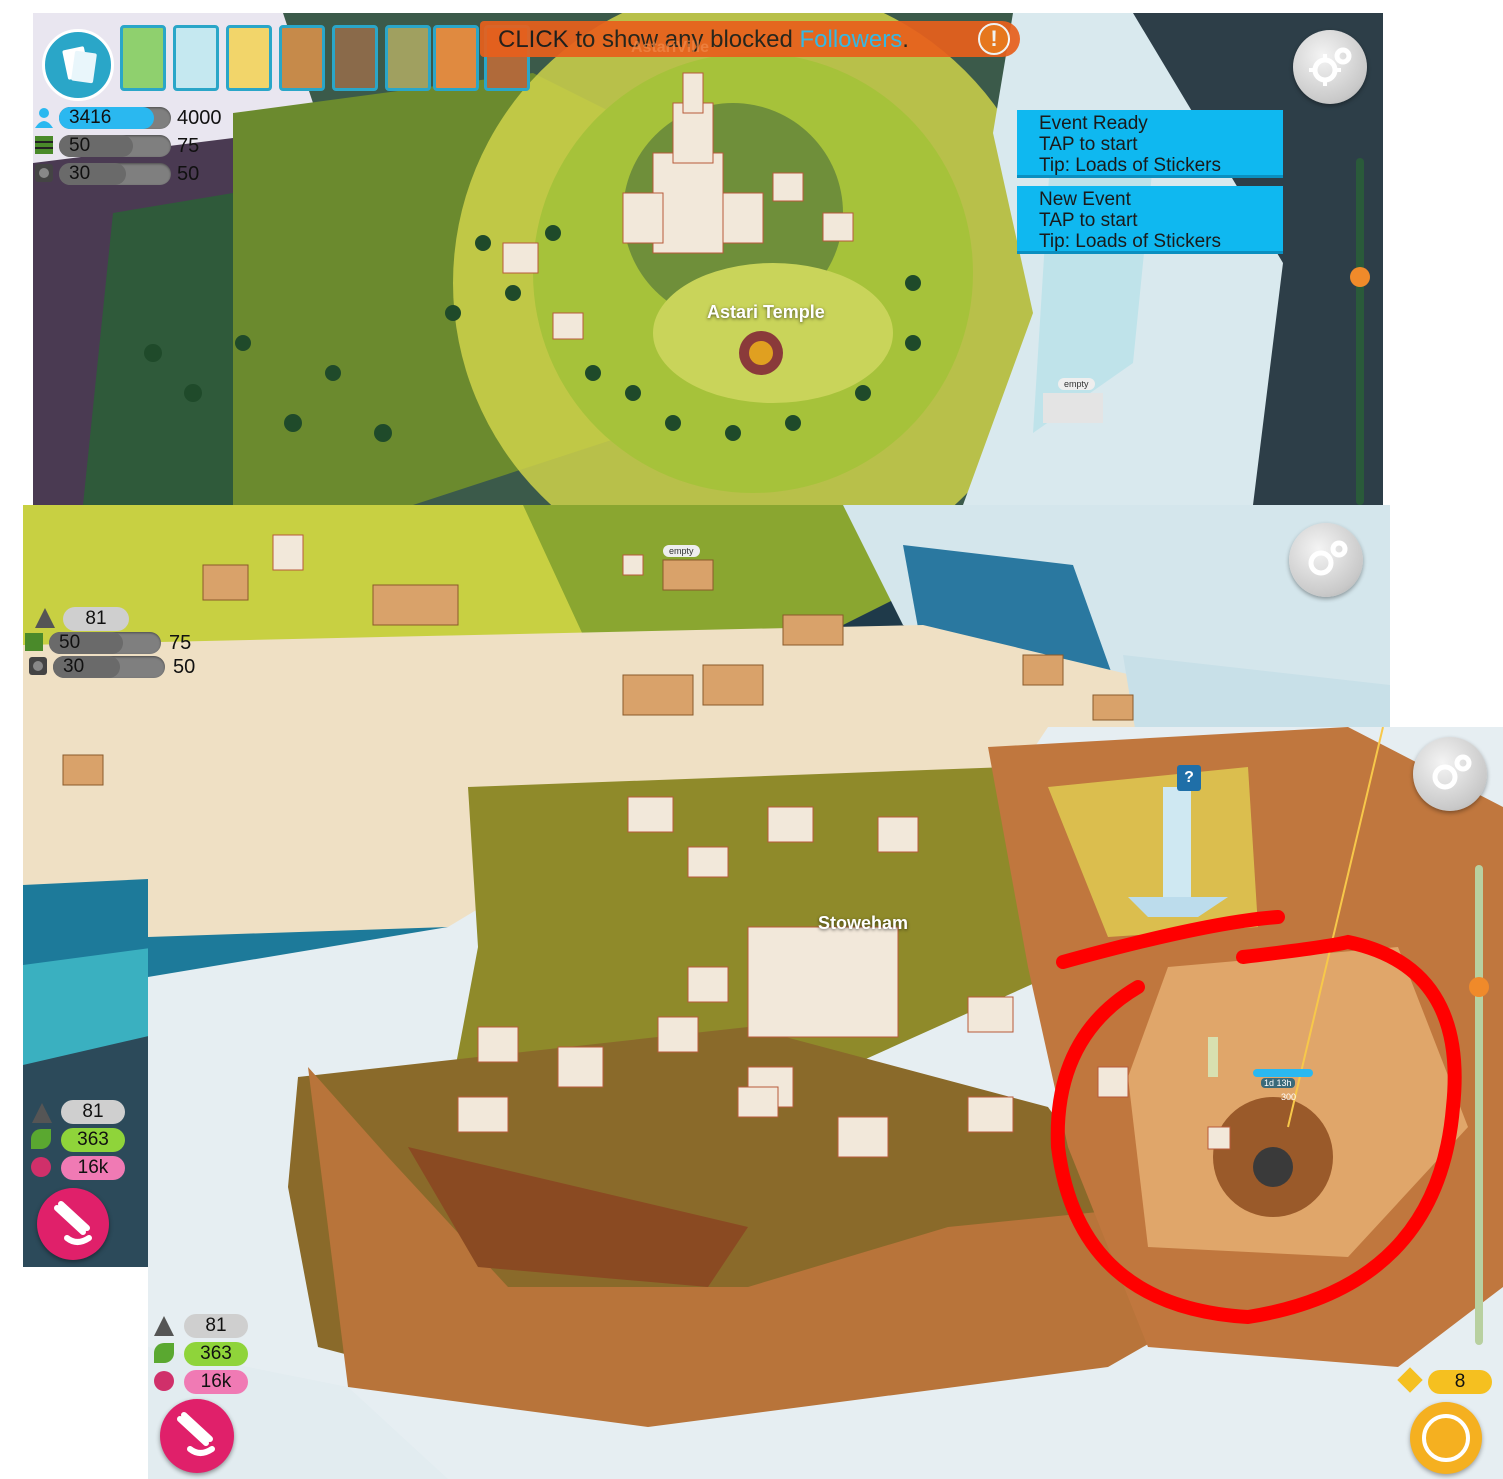 The image size is (1503, 1479). Describe the element at coordinates (1130, 241) in the screenshot. I see `event-2-tip: Tip: Loads of Stickers` at that location.